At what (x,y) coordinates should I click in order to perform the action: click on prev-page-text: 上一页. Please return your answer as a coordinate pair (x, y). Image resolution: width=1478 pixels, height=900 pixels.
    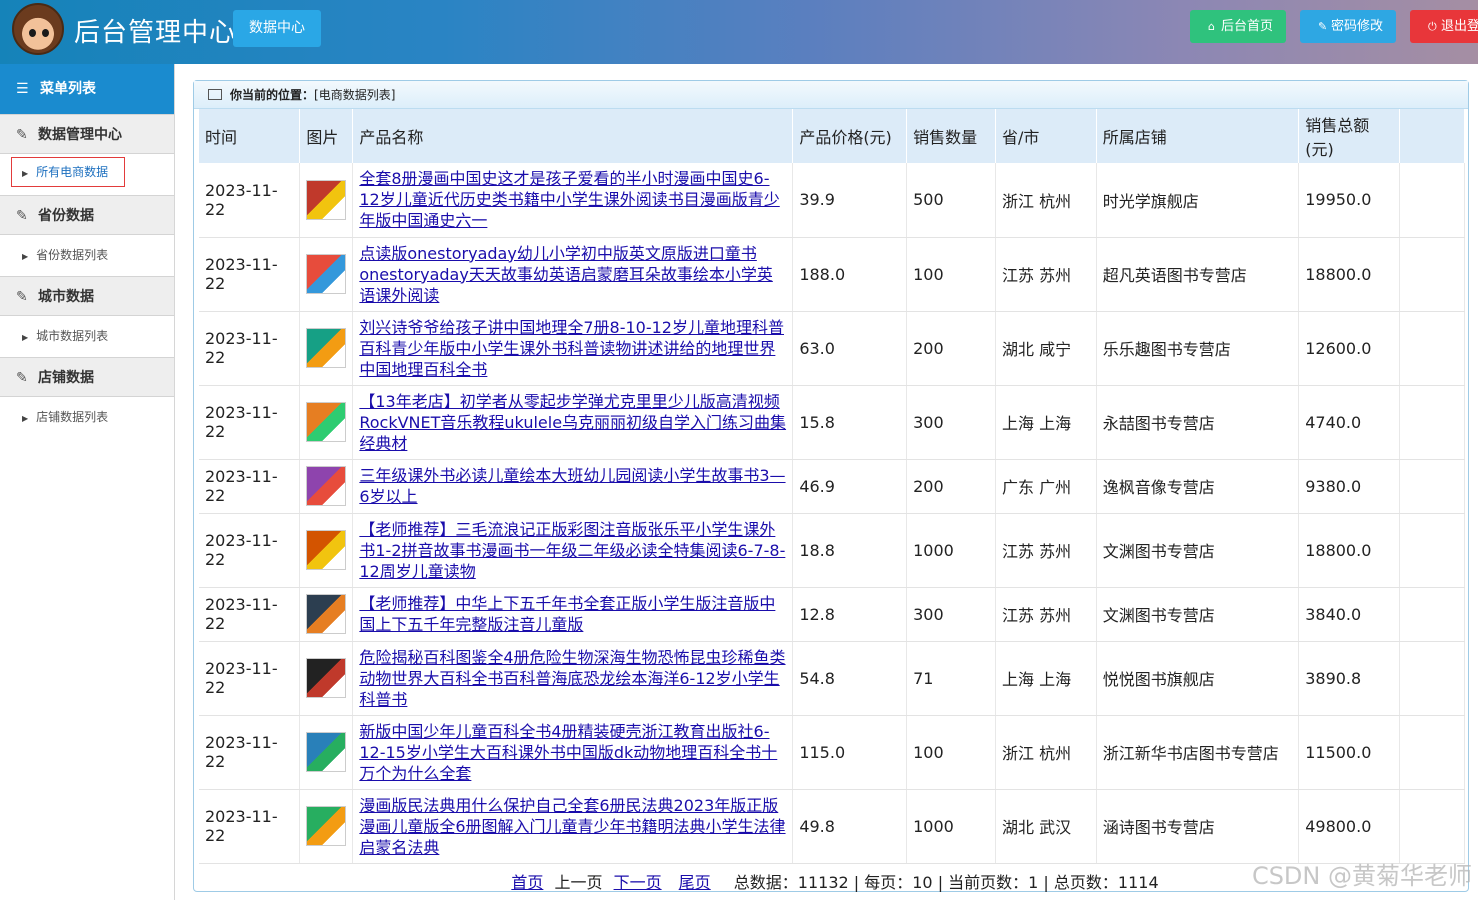
    Looking at the image, I should click on (578, 882).